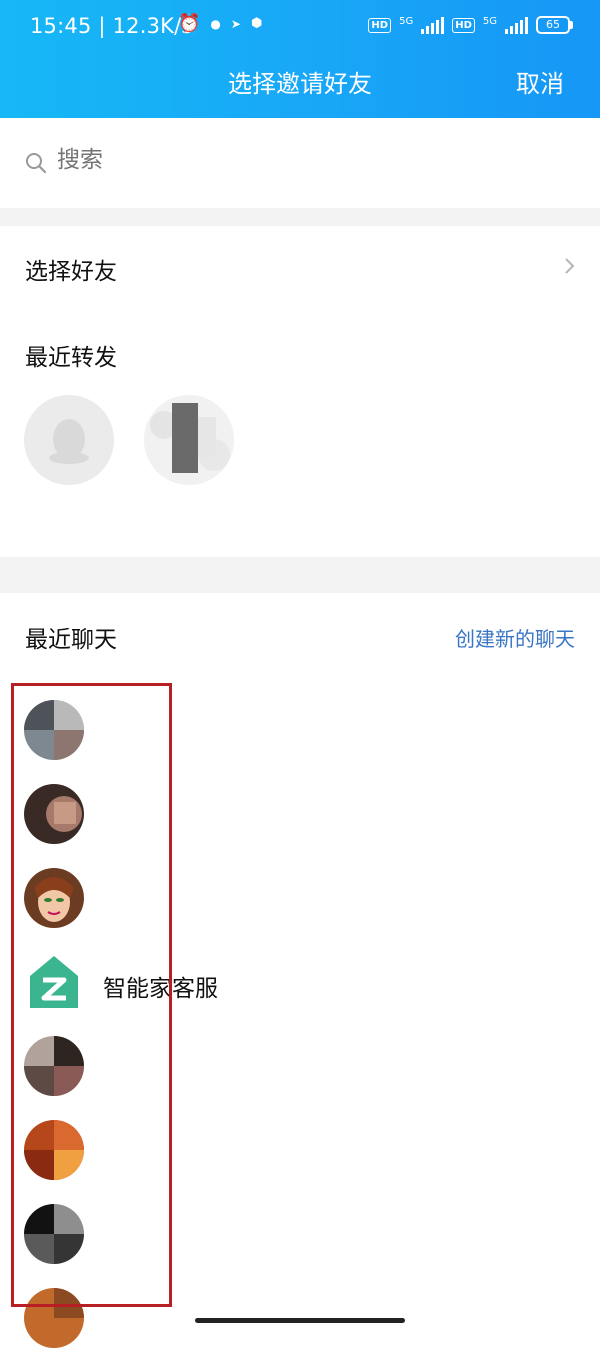  I want to click on shield-icon: ⬢, so click(256, 23).